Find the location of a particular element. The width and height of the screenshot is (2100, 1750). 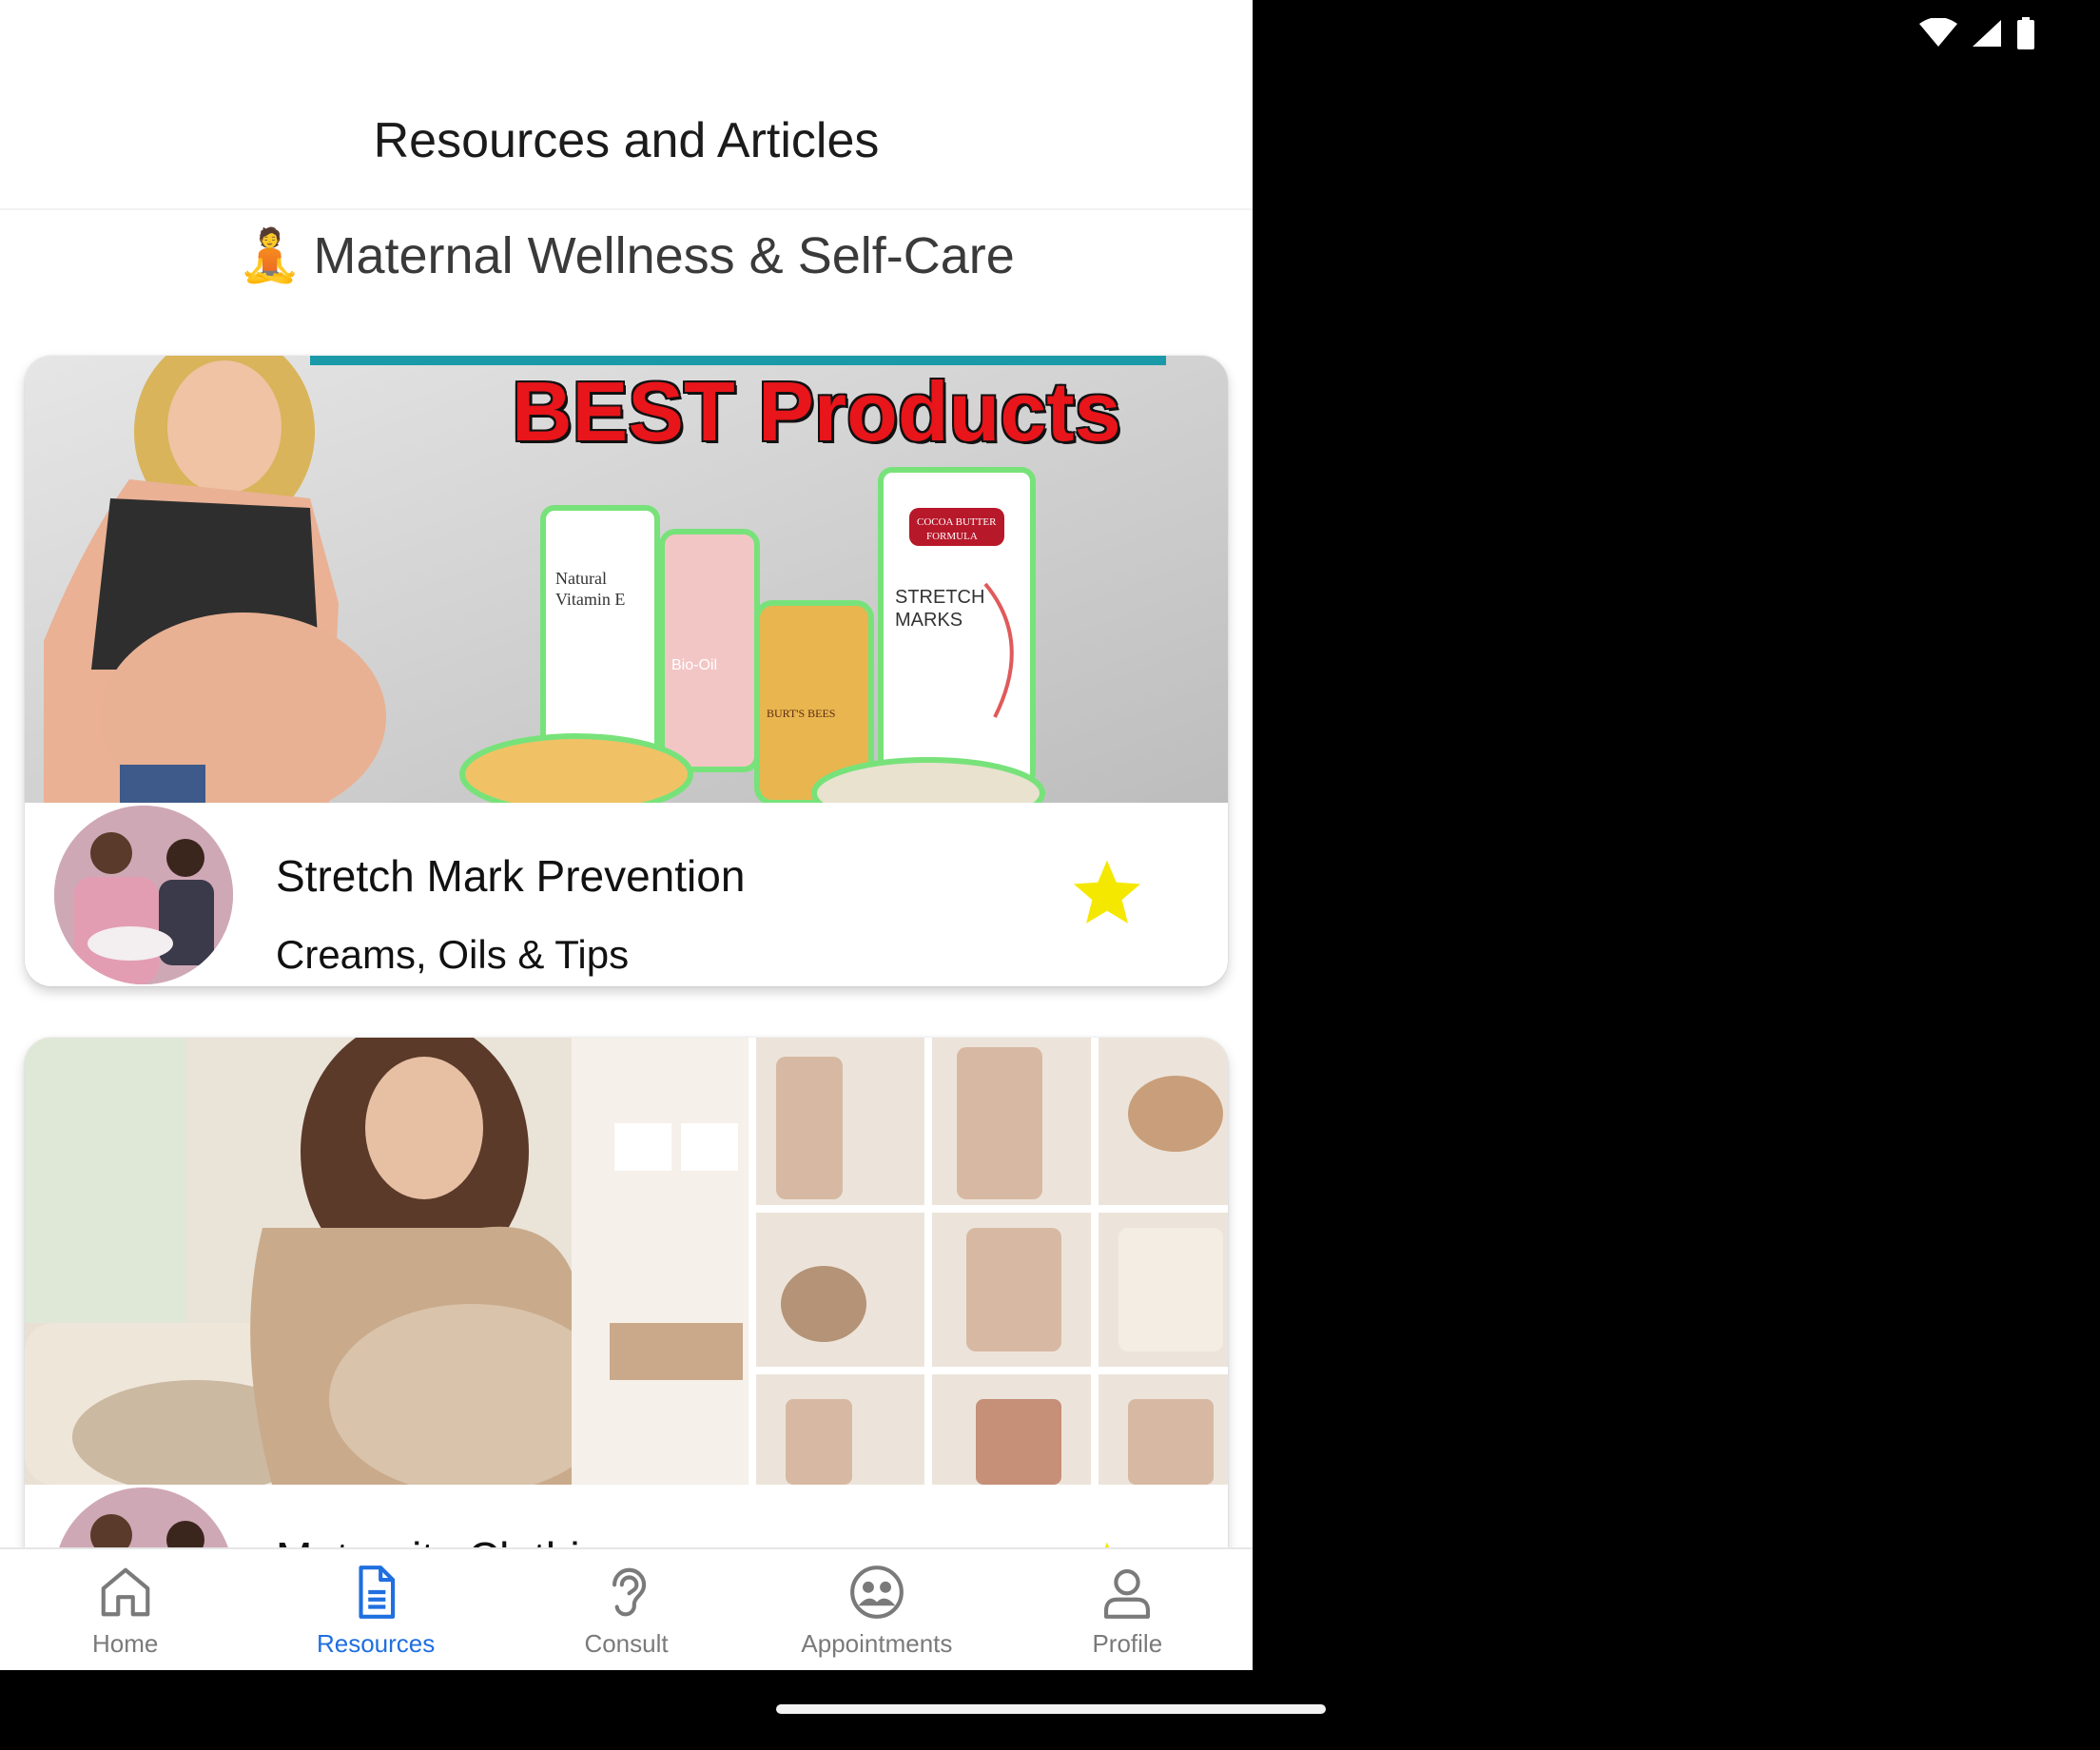

section-heading: 🧘 Maternal Wellness & Self-Care is located at coordinates (626, 256).